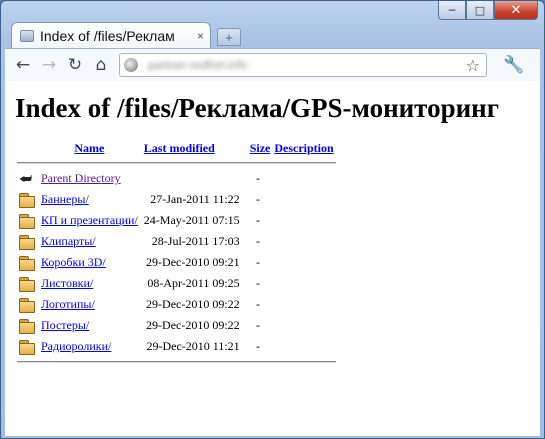 This screenshot has height=439, width=545. I want to click on close-window-button: ✕, so click(516, 10).